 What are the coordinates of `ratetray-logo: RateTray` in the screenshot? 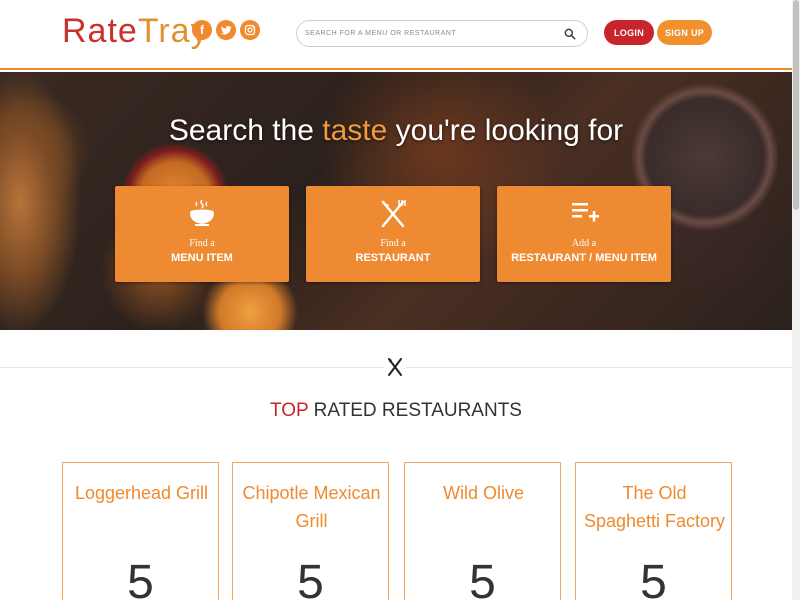 It's located at (135, 31).